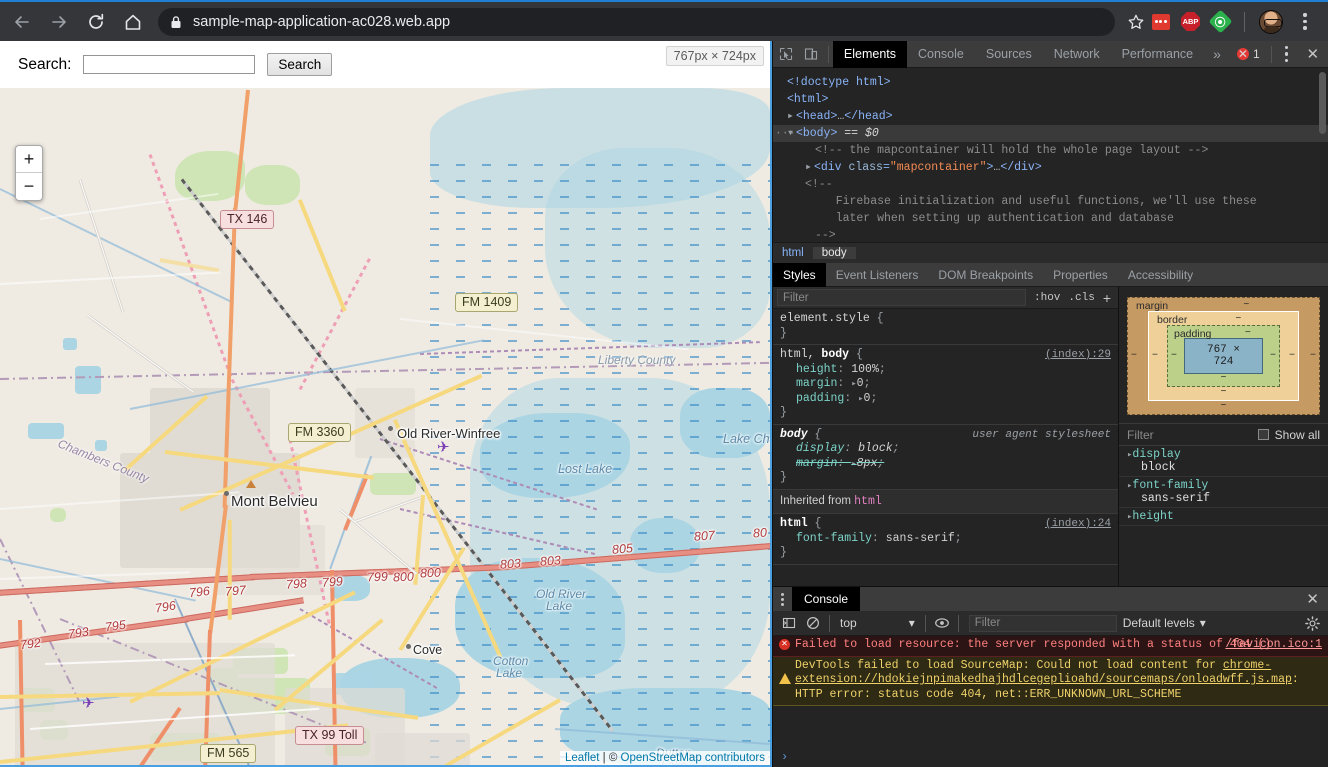  I want to click on tab-network: Network, so click(1077, 54).